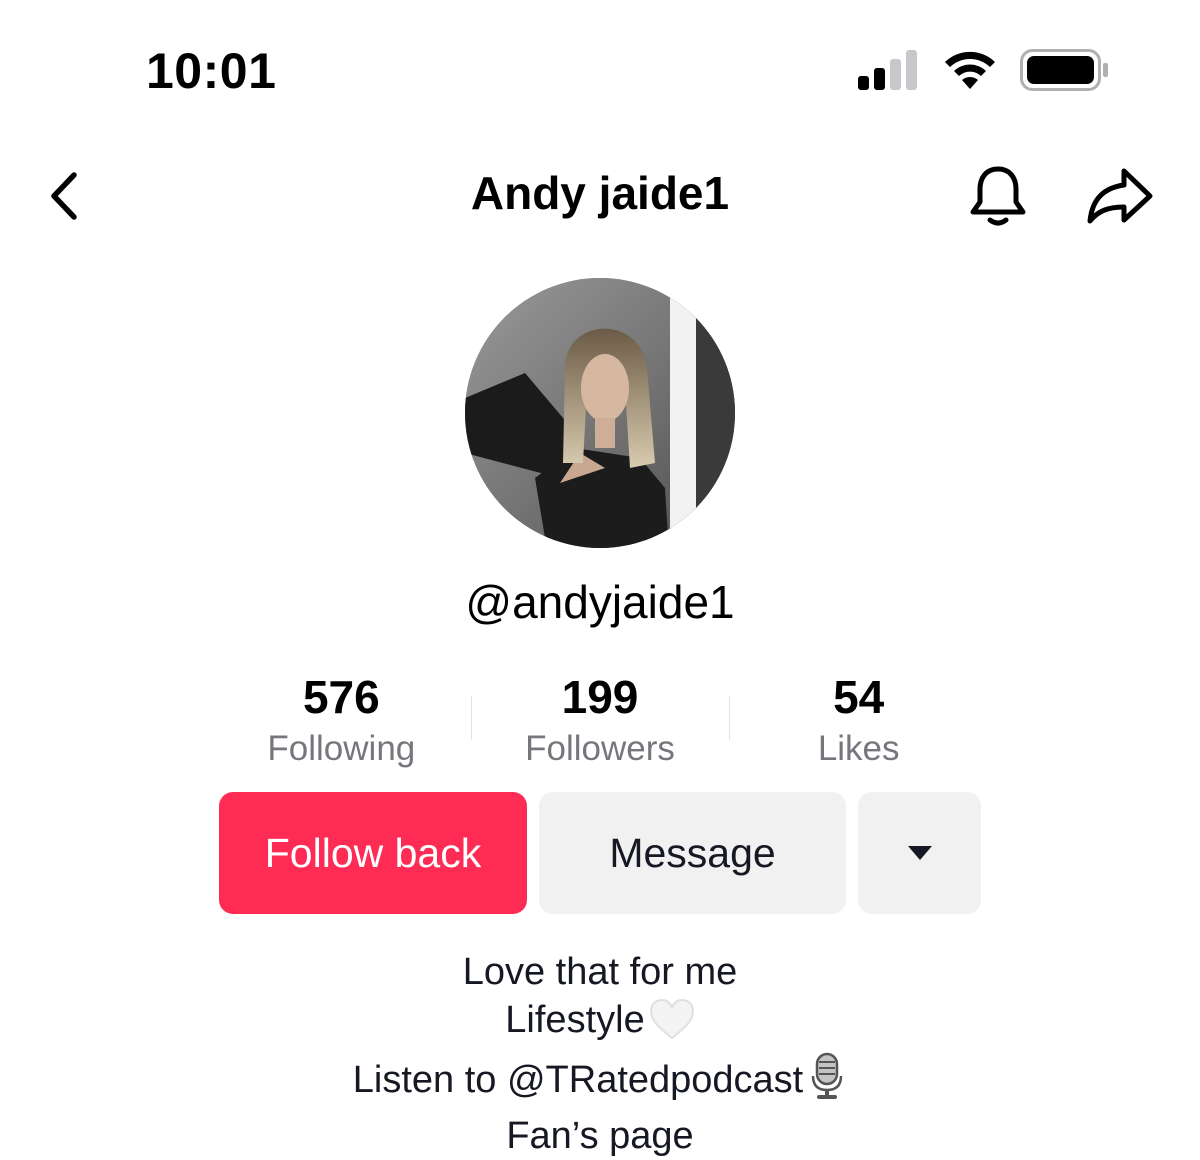  I want to click on share-button, so click(1120, 196).